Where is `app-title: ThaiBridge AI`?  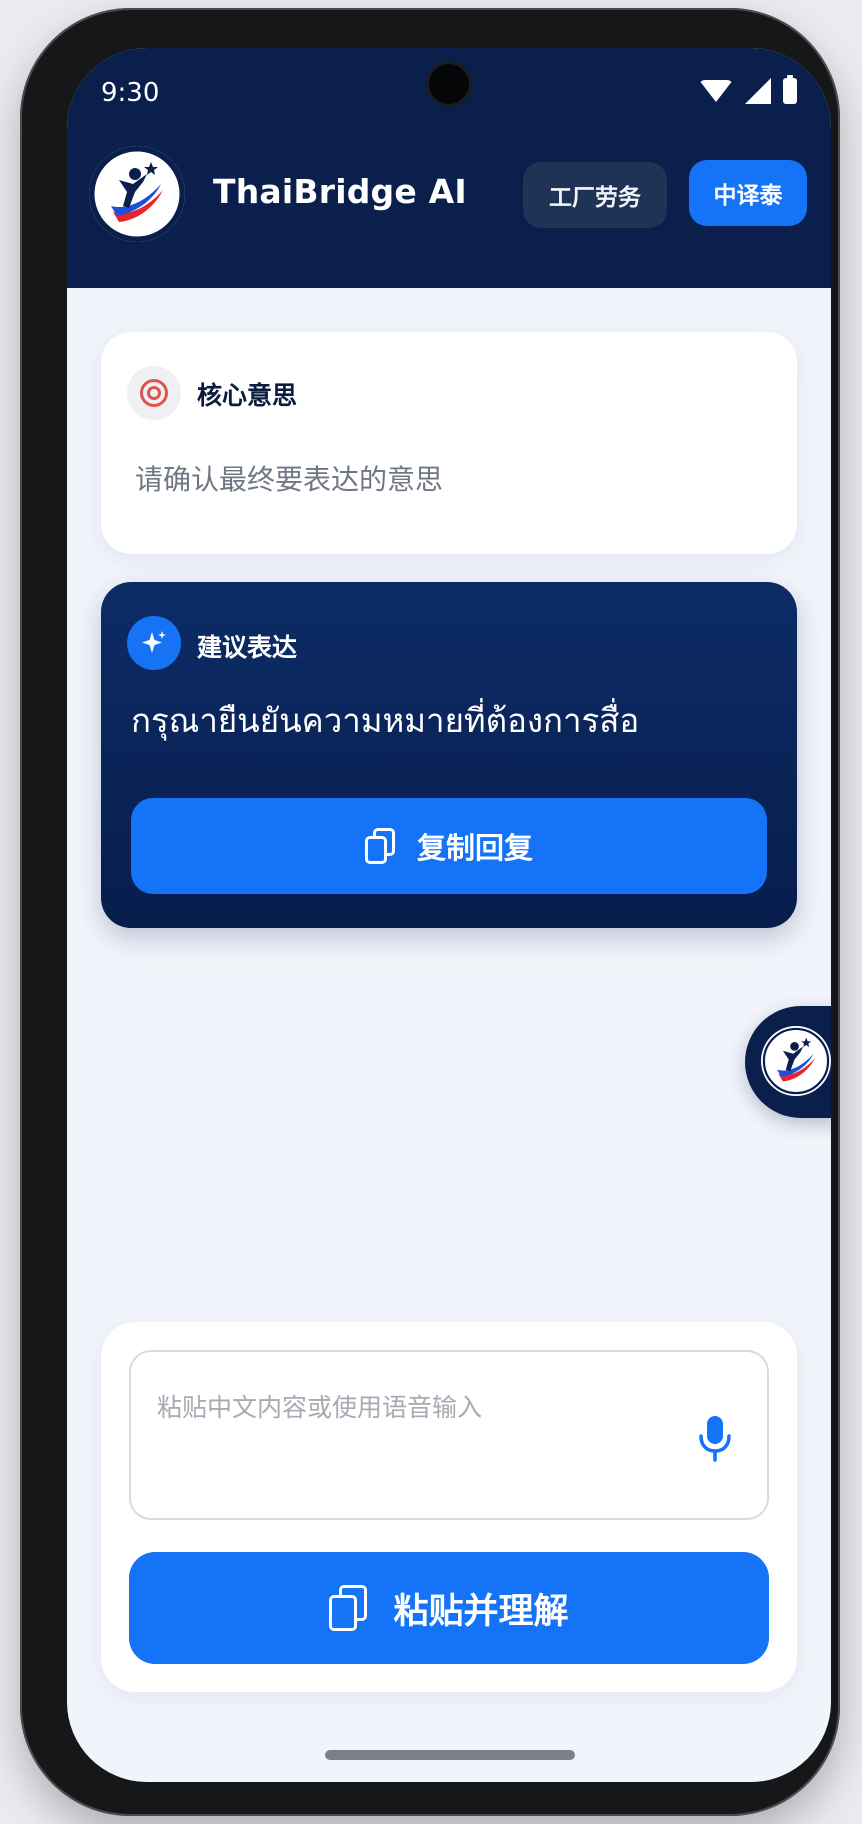 app-title: ThaiBridge AI is located at coordinates (340, 191).